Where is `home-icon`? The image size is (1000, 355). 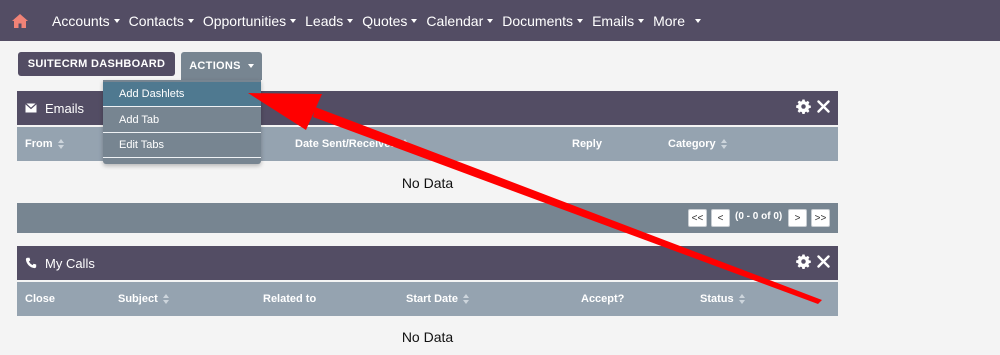 home-icon is located at coordinates (20, 20).